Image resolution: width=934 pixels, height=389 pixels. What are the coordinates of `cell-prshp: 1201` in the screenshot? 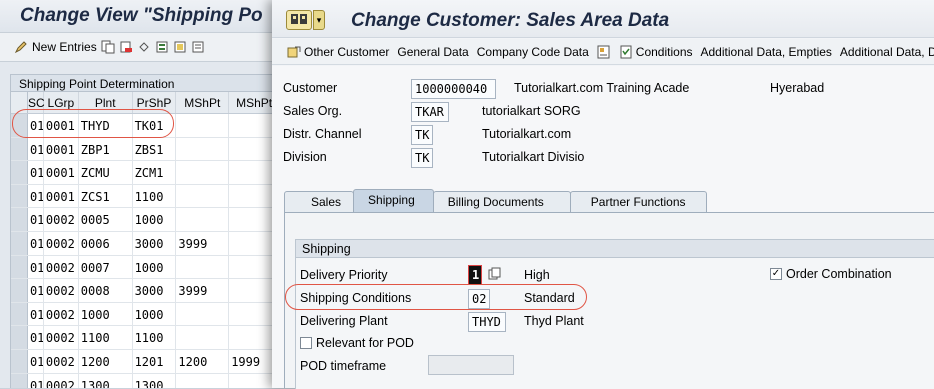 It's located at (155, 361).